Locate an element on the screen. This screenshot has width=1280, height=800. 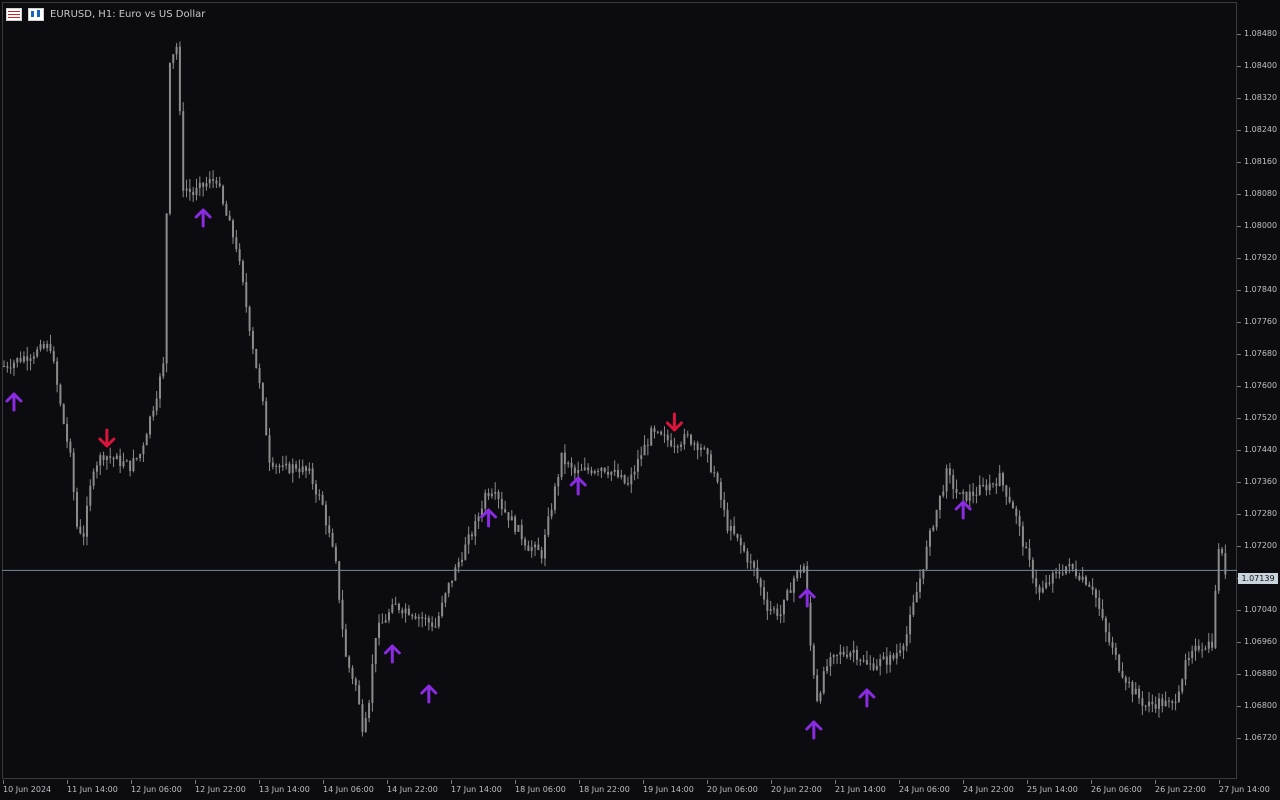
buy-arrow-icon is located at coordinates (867, 698).